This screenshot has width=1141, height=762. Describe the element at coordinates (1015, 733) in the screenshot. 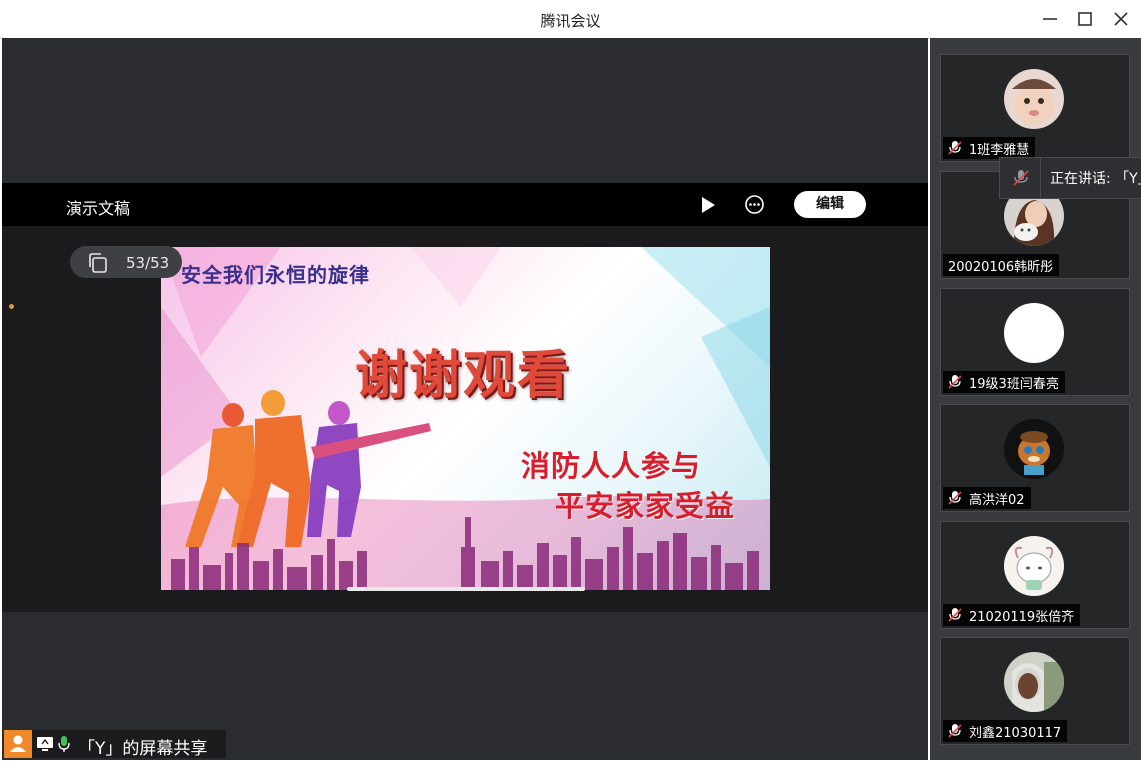

I see `participant-name: 刘鑫21030117` at that location.